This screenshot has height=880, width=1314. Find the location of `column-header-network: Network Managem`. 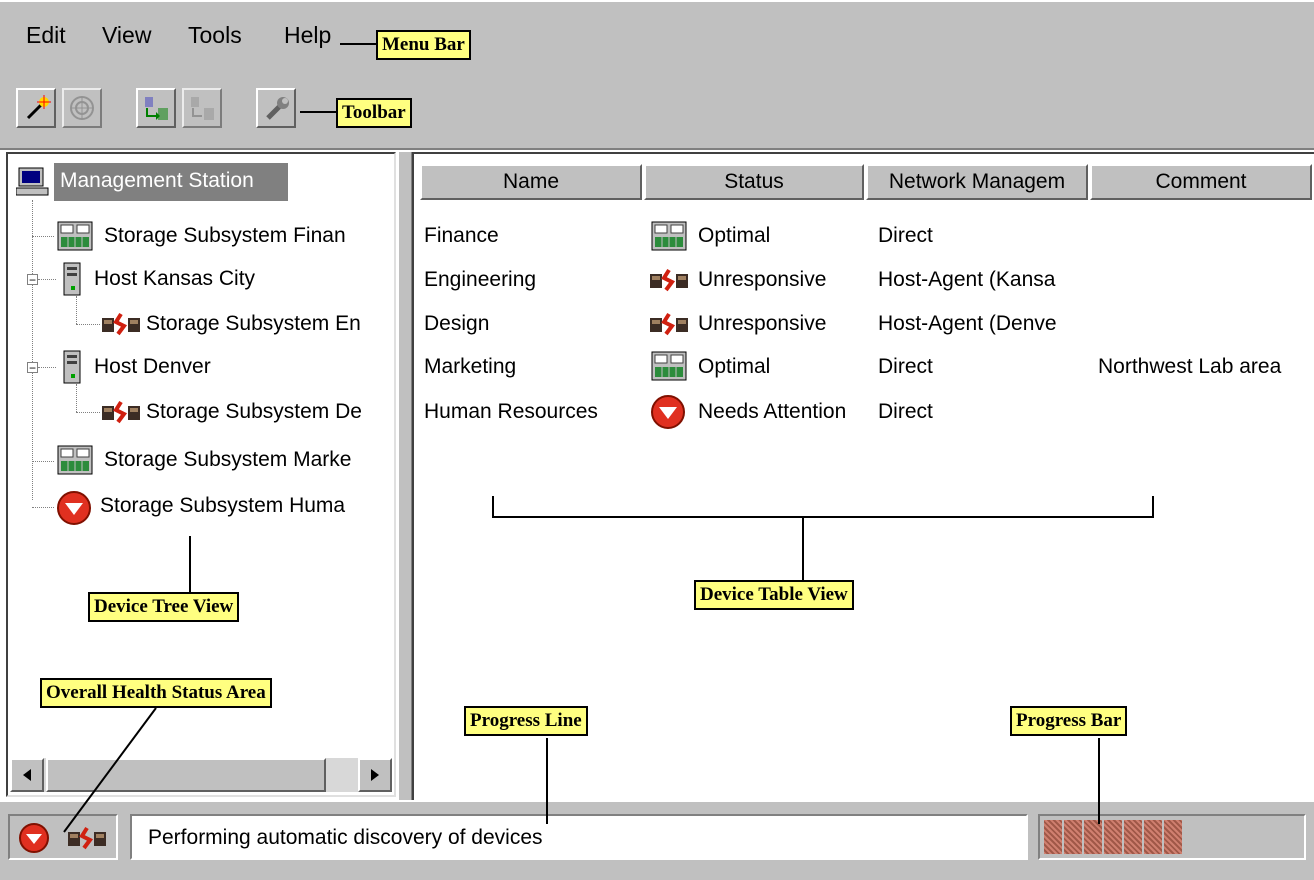

column-header-network: Network Managem is located at coordinates (977, 182).